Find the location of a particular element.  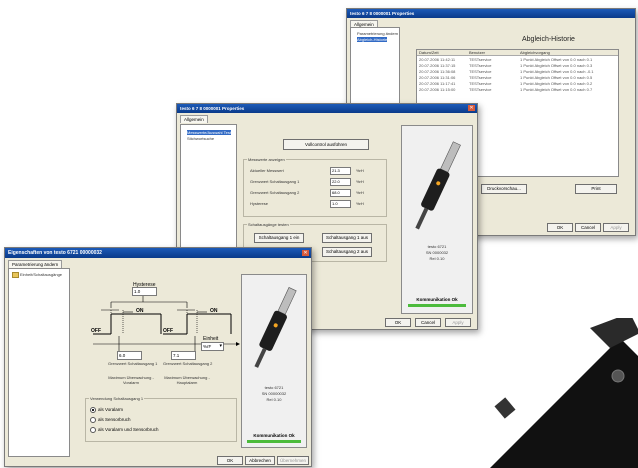

radio-voralarm: als Voralarm is located at coordinates (106, 410).